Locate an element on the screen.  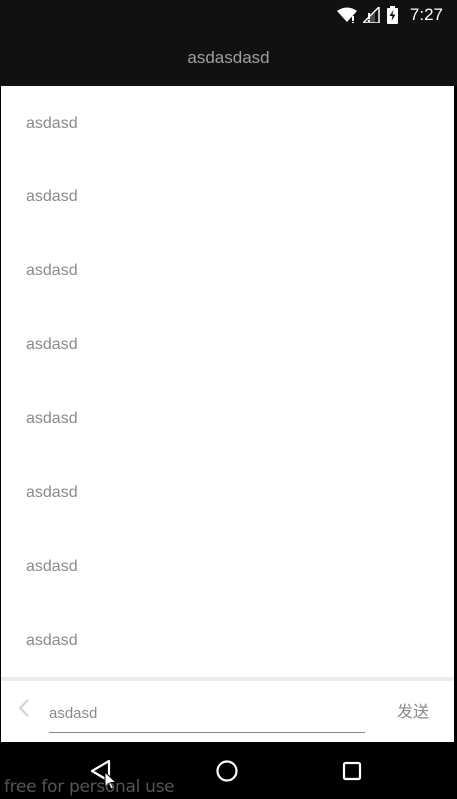
input-bar: 发送 is located at coordinates (227, 711).